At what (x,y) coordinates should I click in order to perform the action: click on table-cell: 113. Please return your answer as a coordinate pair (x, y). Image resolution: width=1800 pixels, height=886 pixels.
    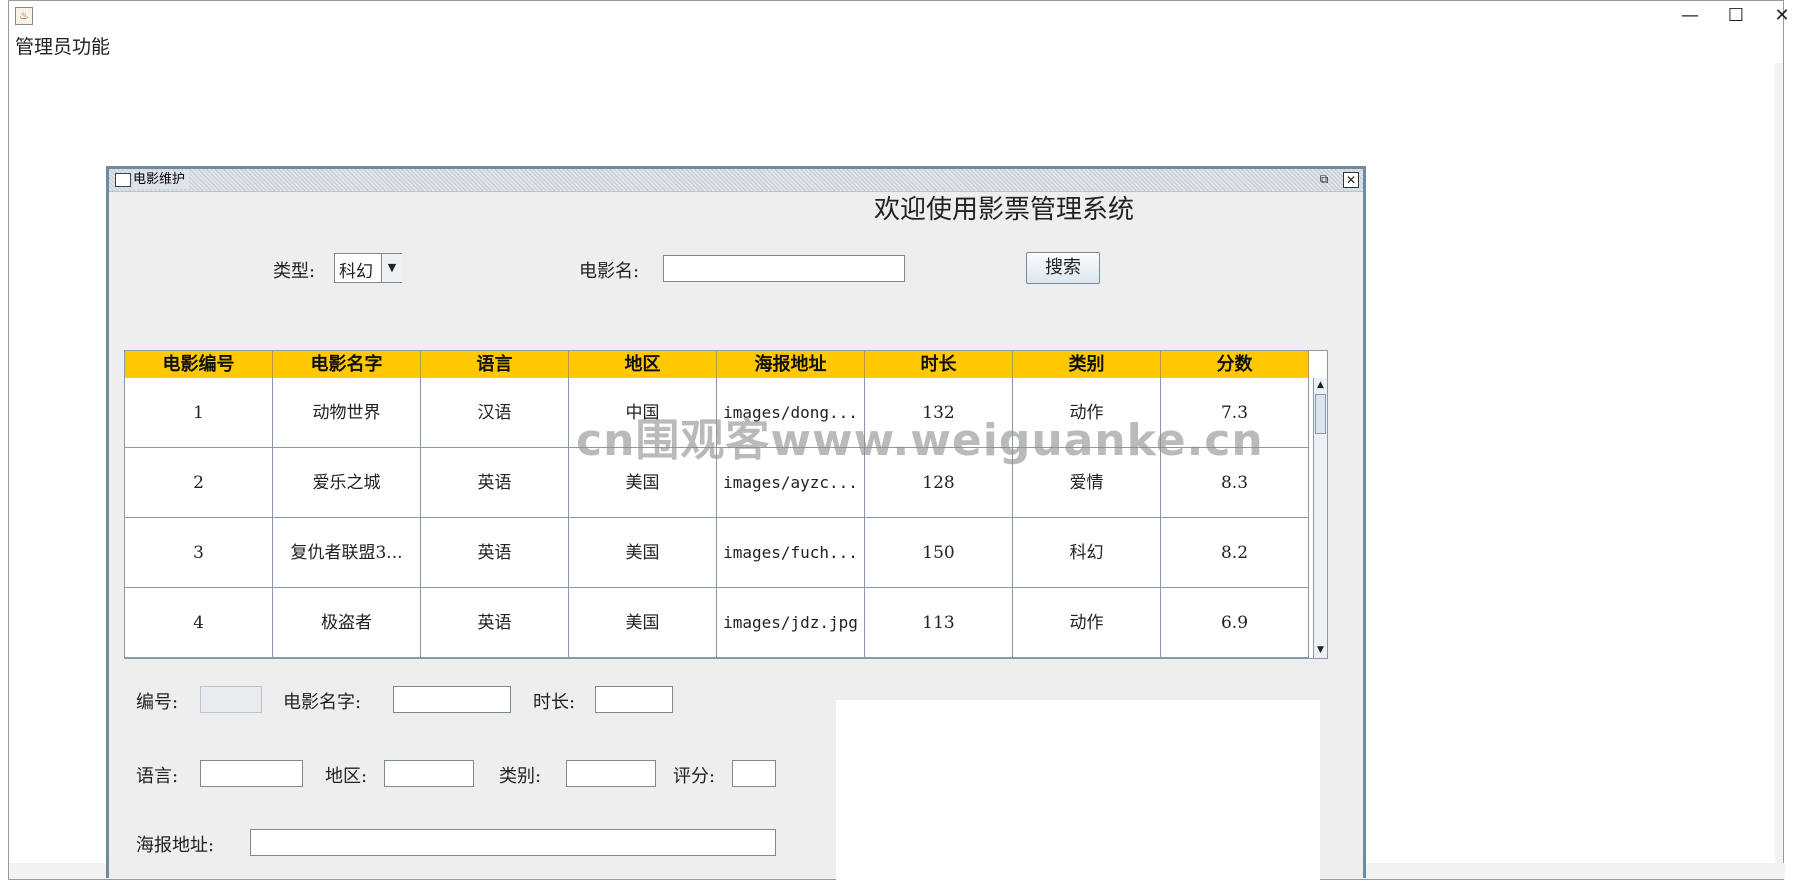
    Looking at the image, I should click on (939, 623).